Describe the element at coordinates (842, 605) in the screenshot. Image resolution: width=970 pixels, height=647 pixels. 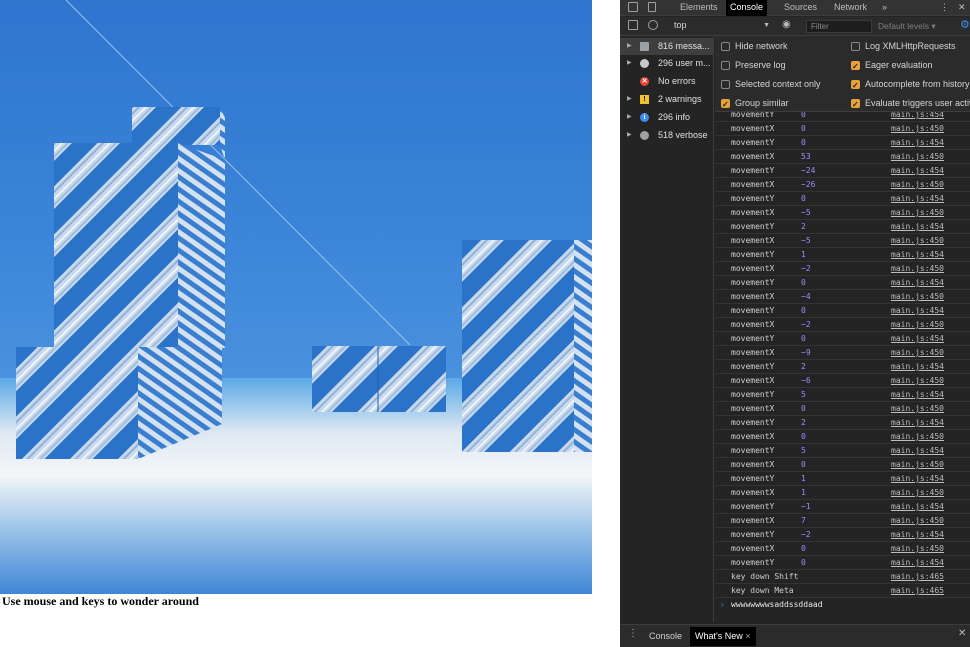
I see `console-prompt: › wwwwwwwwsaddssddaad` at that location.